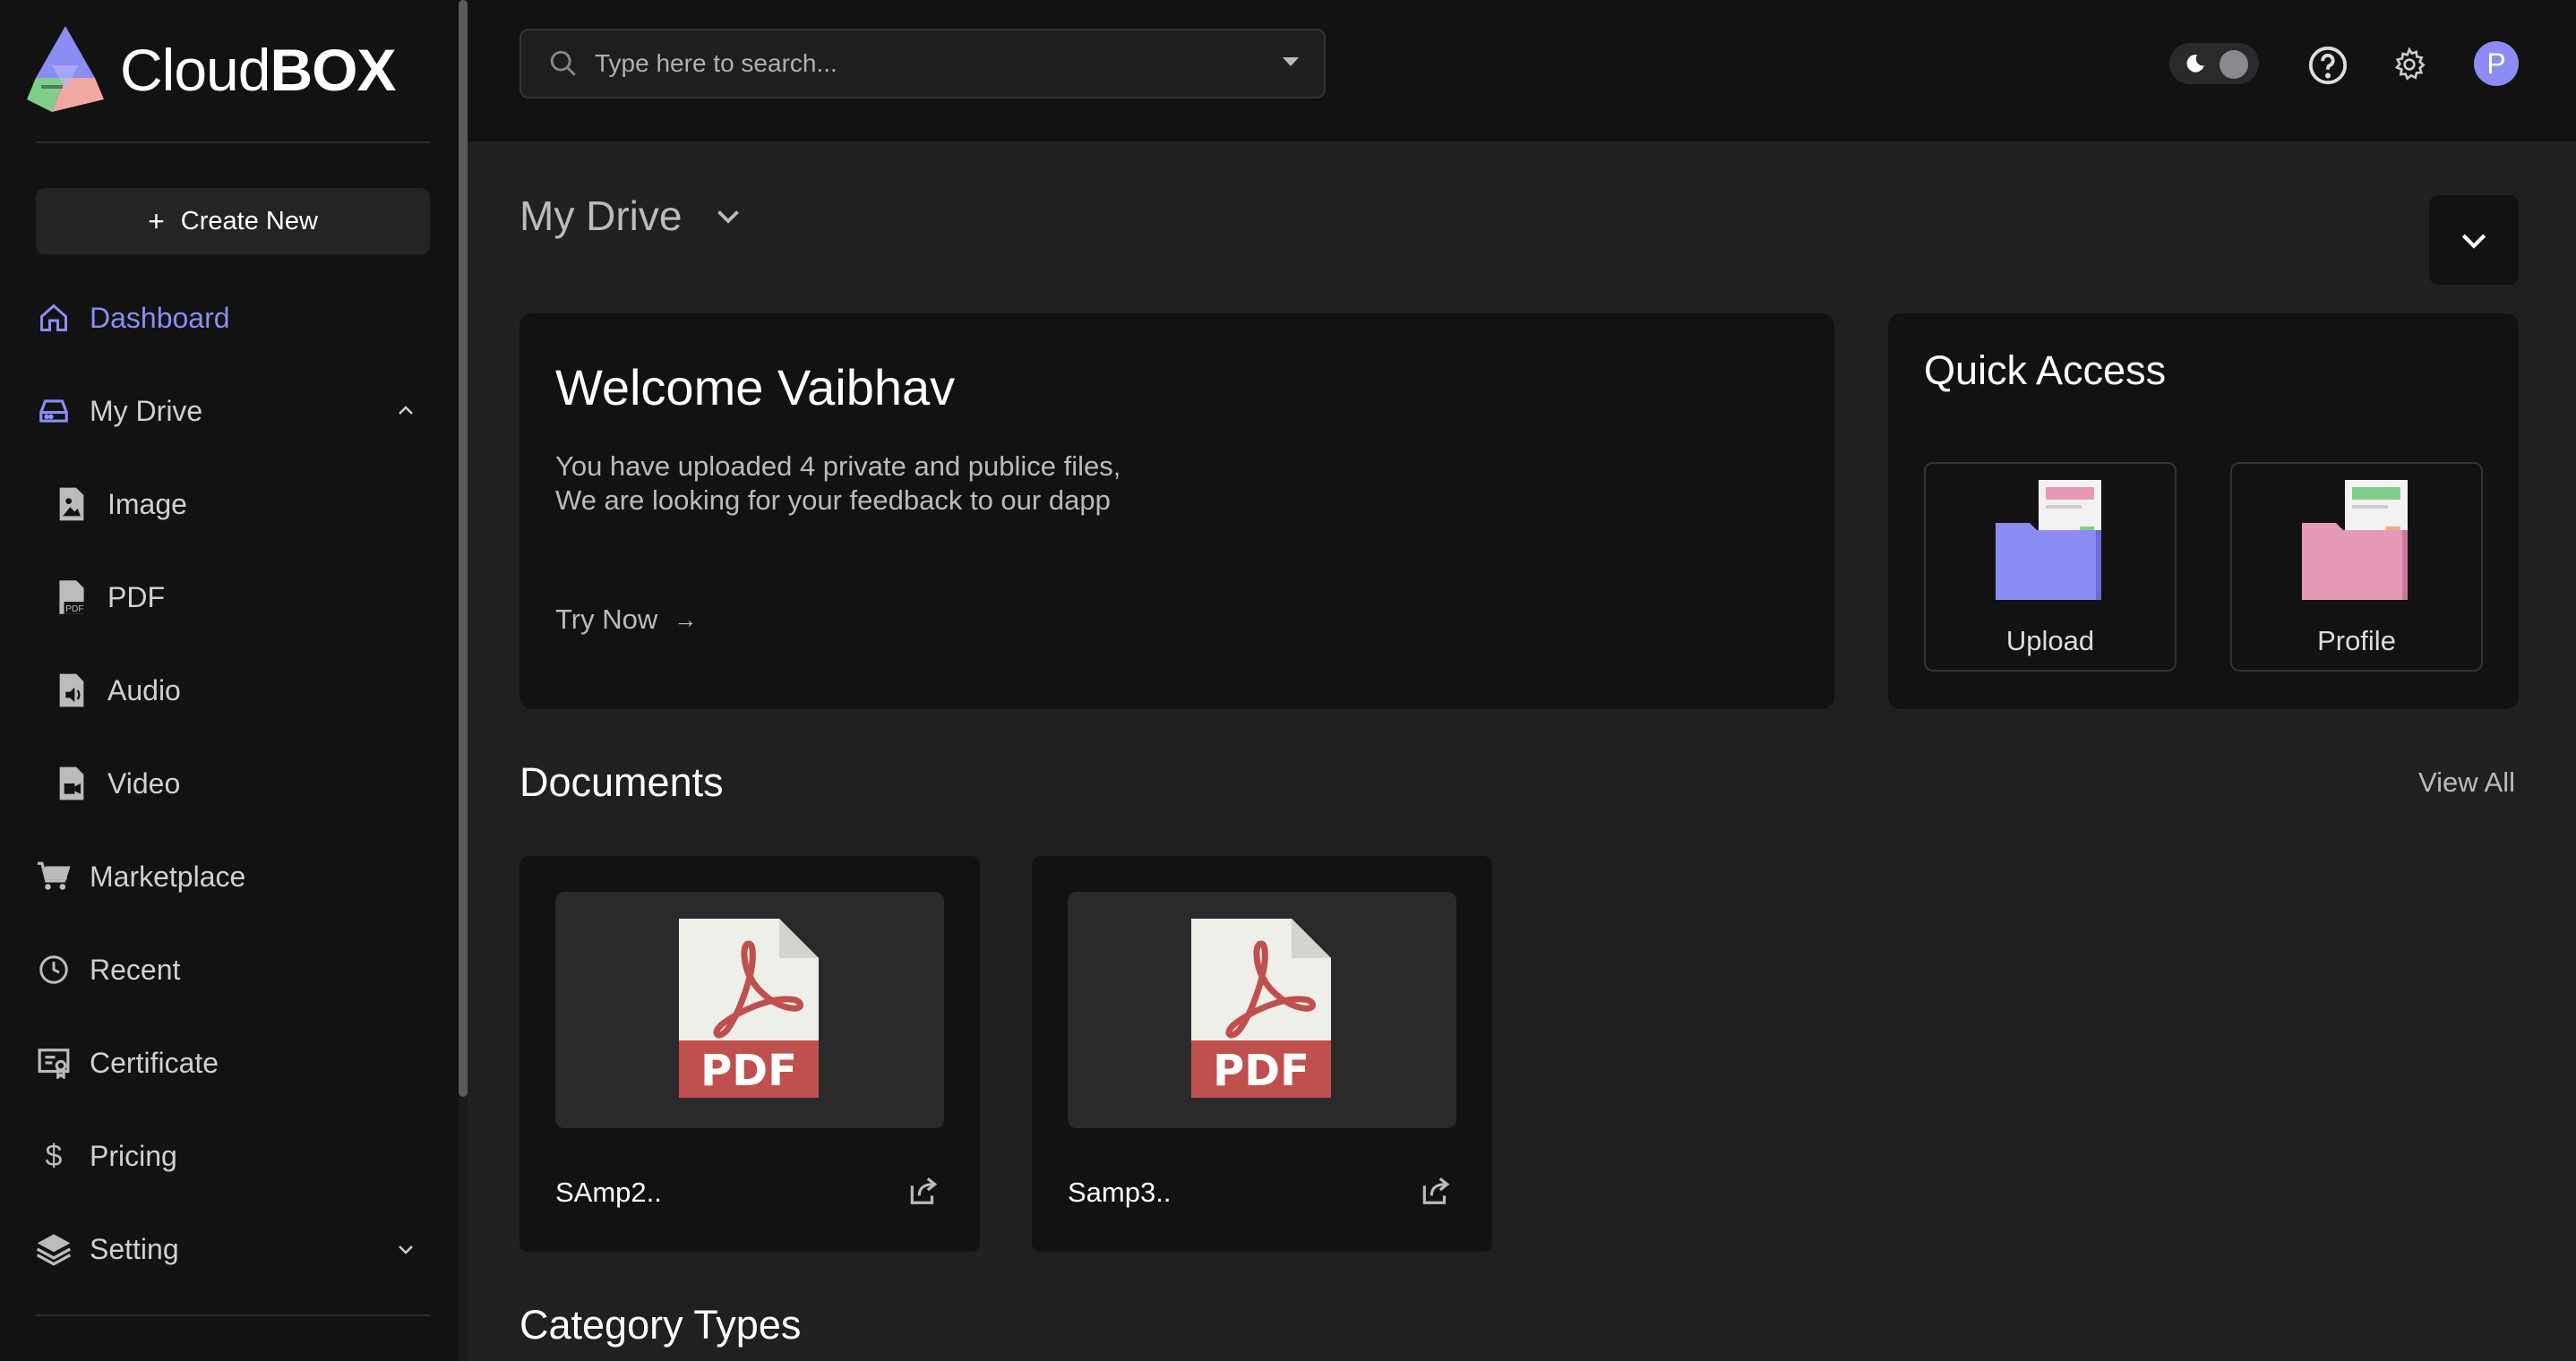  I want to click on sidebar-item-certificate: Certificate, so click(233, 1062).